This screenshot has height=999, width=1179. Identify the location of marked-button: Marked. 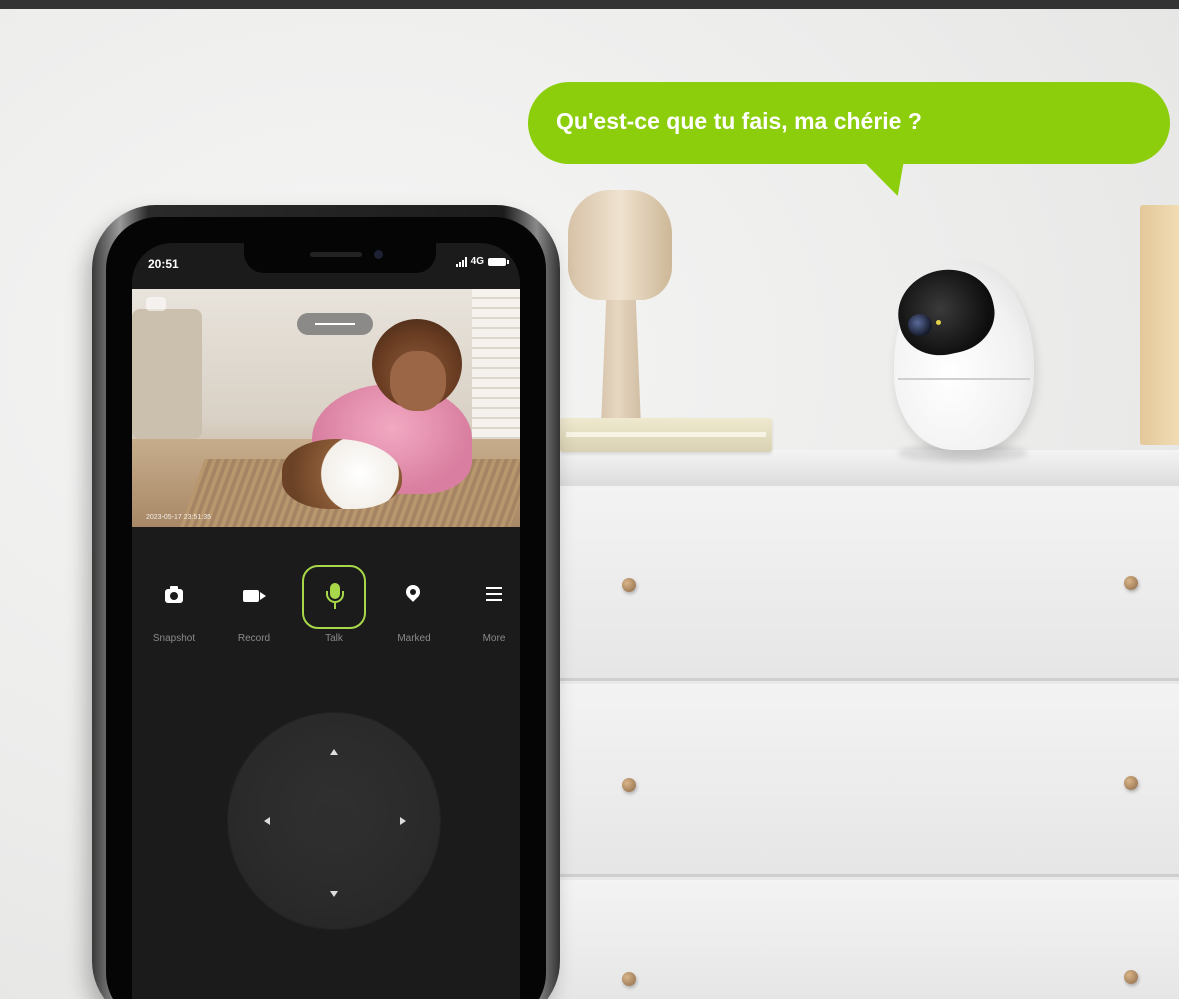
(414, 604).